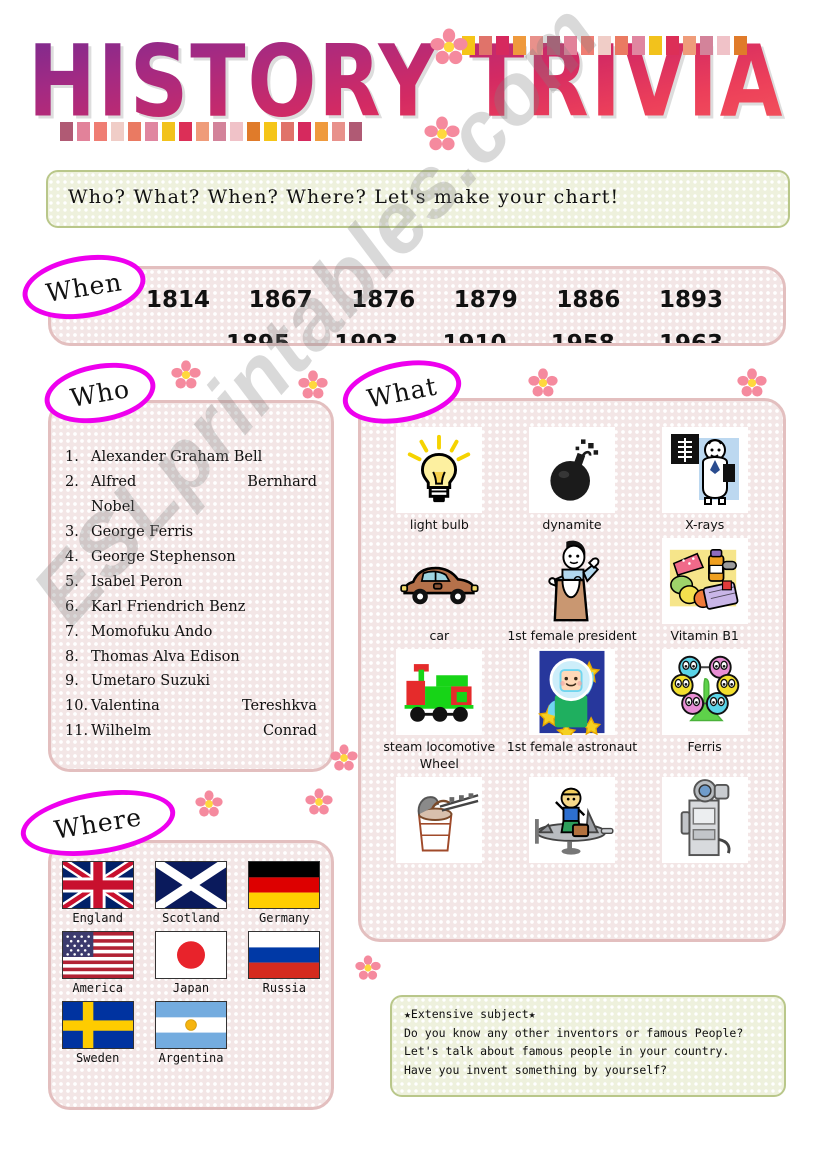 This screenshot has height=1169, width=821. I want to click on flag-america-icon, so click(97, 955).